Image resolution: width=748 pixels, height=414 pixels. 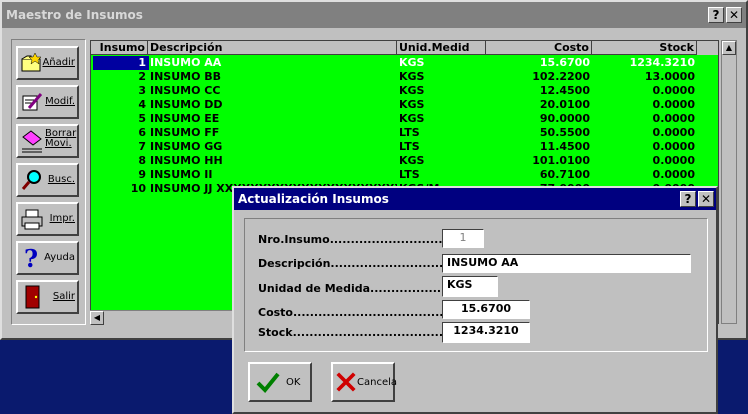 I want to click on cell-descripcion: INSUMO BB, so click(x=186, y=76).